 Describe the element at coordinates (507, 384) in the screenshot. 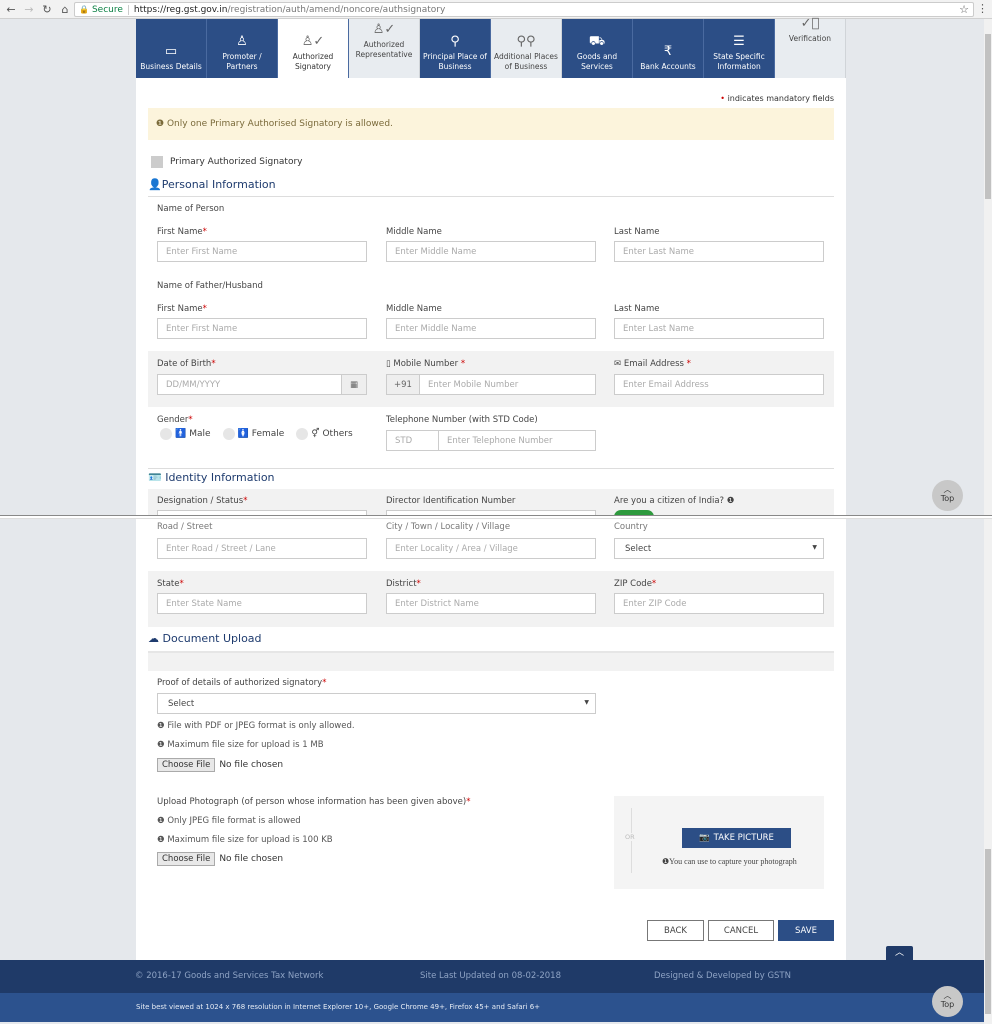

I see `mobile-input: Enter Mobile Number` at that location.